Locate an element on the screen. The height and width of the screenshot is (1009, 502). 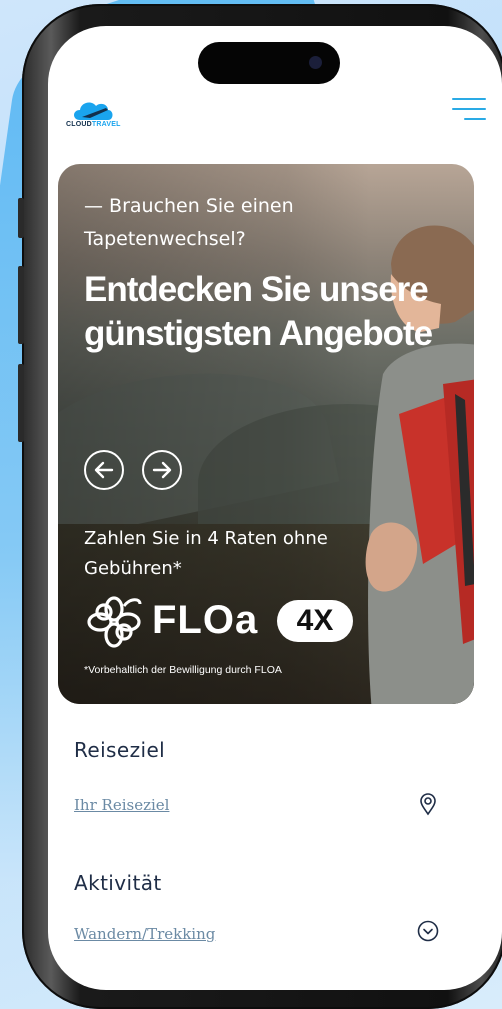
arrow-right-circle-icon is located at coordinates (162, 470).